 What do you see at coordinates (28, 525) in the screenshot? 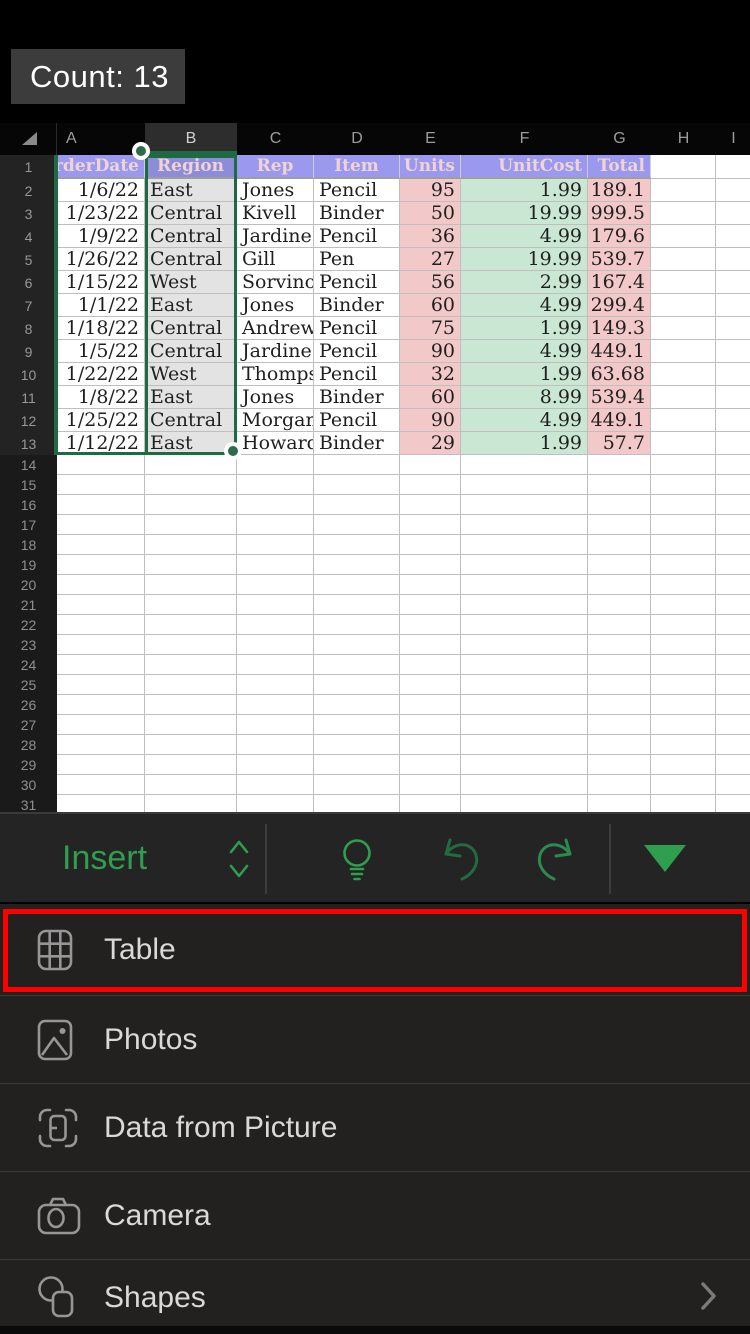
I see `row-header-17: 17` at bounding box center [28, 525].